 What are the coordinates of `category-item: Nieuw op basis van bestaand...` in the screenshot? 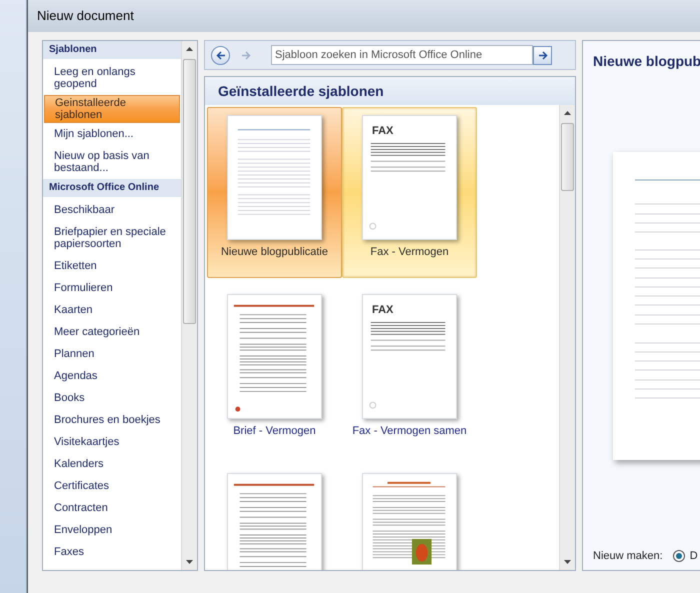 It's located at (112, 162).